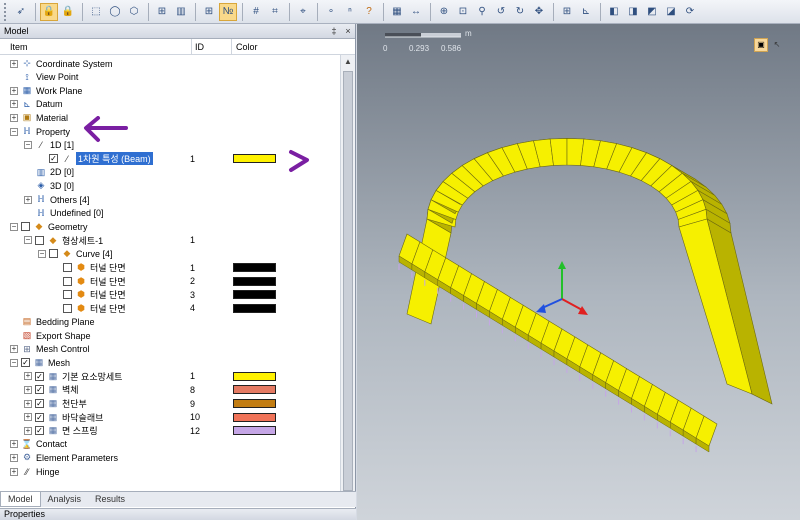 The height and width of the screenshot is (520, 800). What do you see at coordinates (671, 12) in the screenshot?
I see `iso-view-icon: ◪` at bounding box center [671, 12].